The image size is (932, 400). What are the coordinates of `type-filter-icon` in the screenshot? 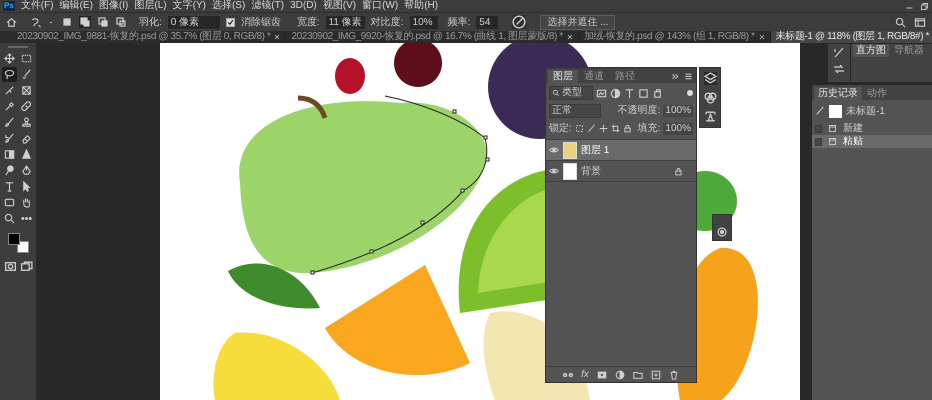 It's located at (629, 93).